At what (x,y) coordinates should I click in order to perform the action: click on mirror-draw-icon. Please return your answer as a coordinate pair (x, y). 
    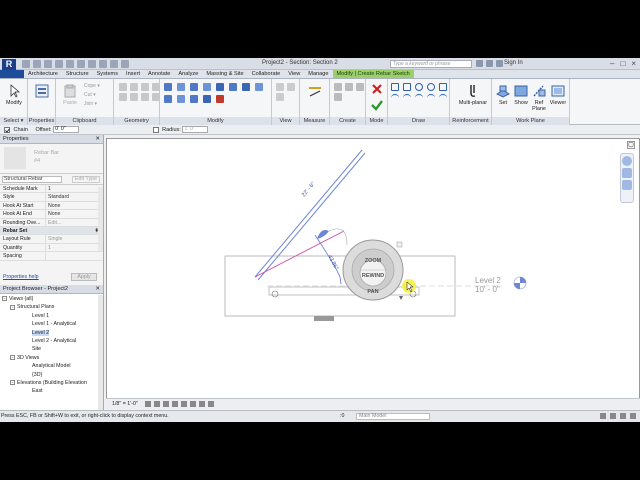
    Looking at the image, I should click on (207, 87).